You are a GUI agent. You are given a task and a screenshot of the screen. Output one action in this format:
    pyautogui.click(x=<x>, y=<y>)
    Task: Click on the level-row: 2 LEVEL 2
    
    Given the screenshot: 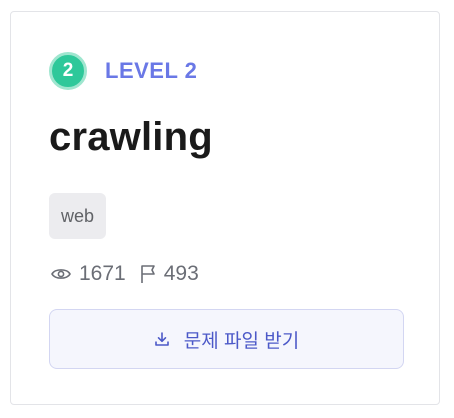 What is the action you would take?
    pyautogui.click(x=123, y=71)
    